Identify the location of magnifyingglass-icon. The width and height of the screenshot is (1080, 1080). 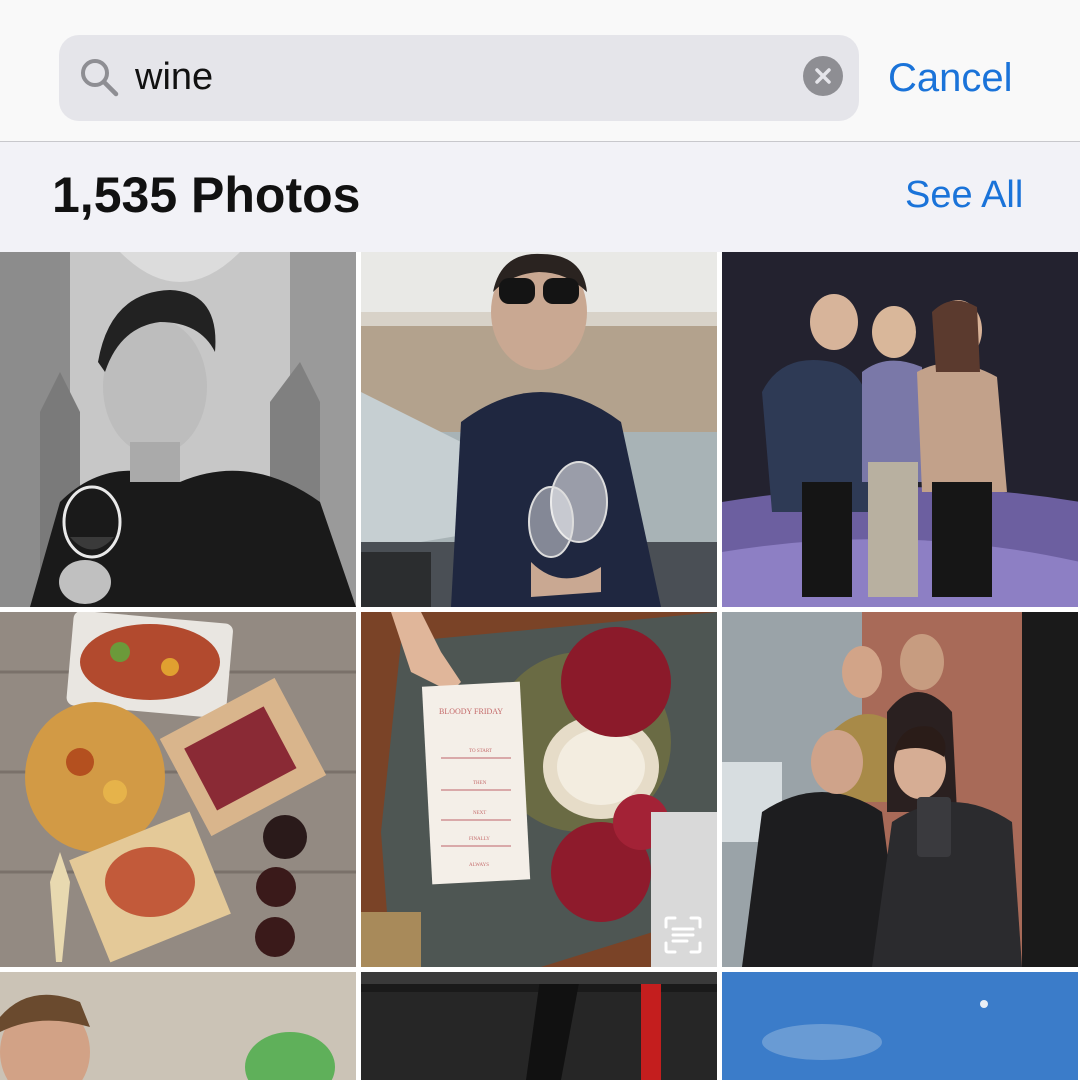
(100, 78).